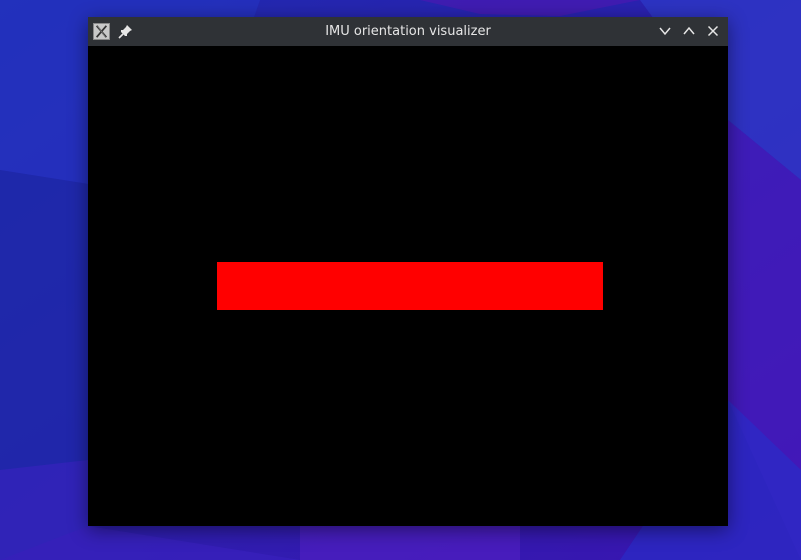 This screenshot has height=560, width=801. I want to click on window-title: IMU orientation visualizer, so click(408, 31).